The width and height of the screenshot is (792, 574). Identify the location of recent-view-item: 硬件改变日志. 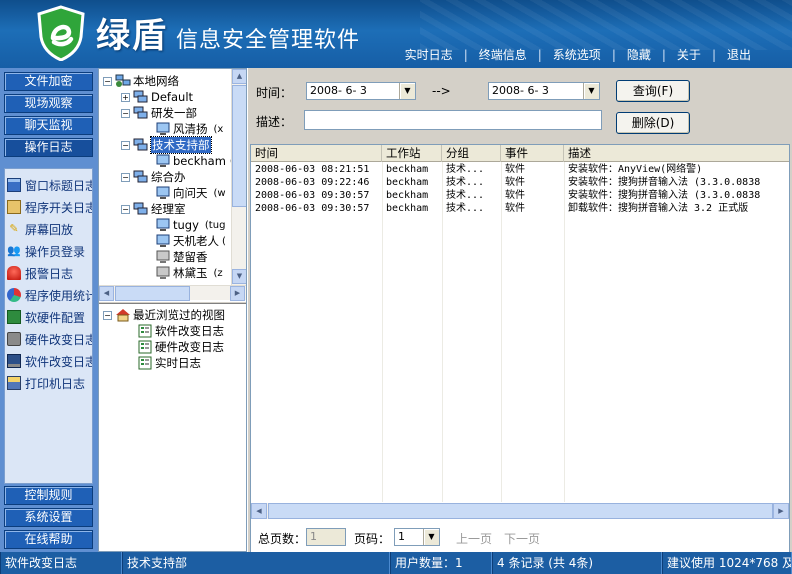
(180, 347).